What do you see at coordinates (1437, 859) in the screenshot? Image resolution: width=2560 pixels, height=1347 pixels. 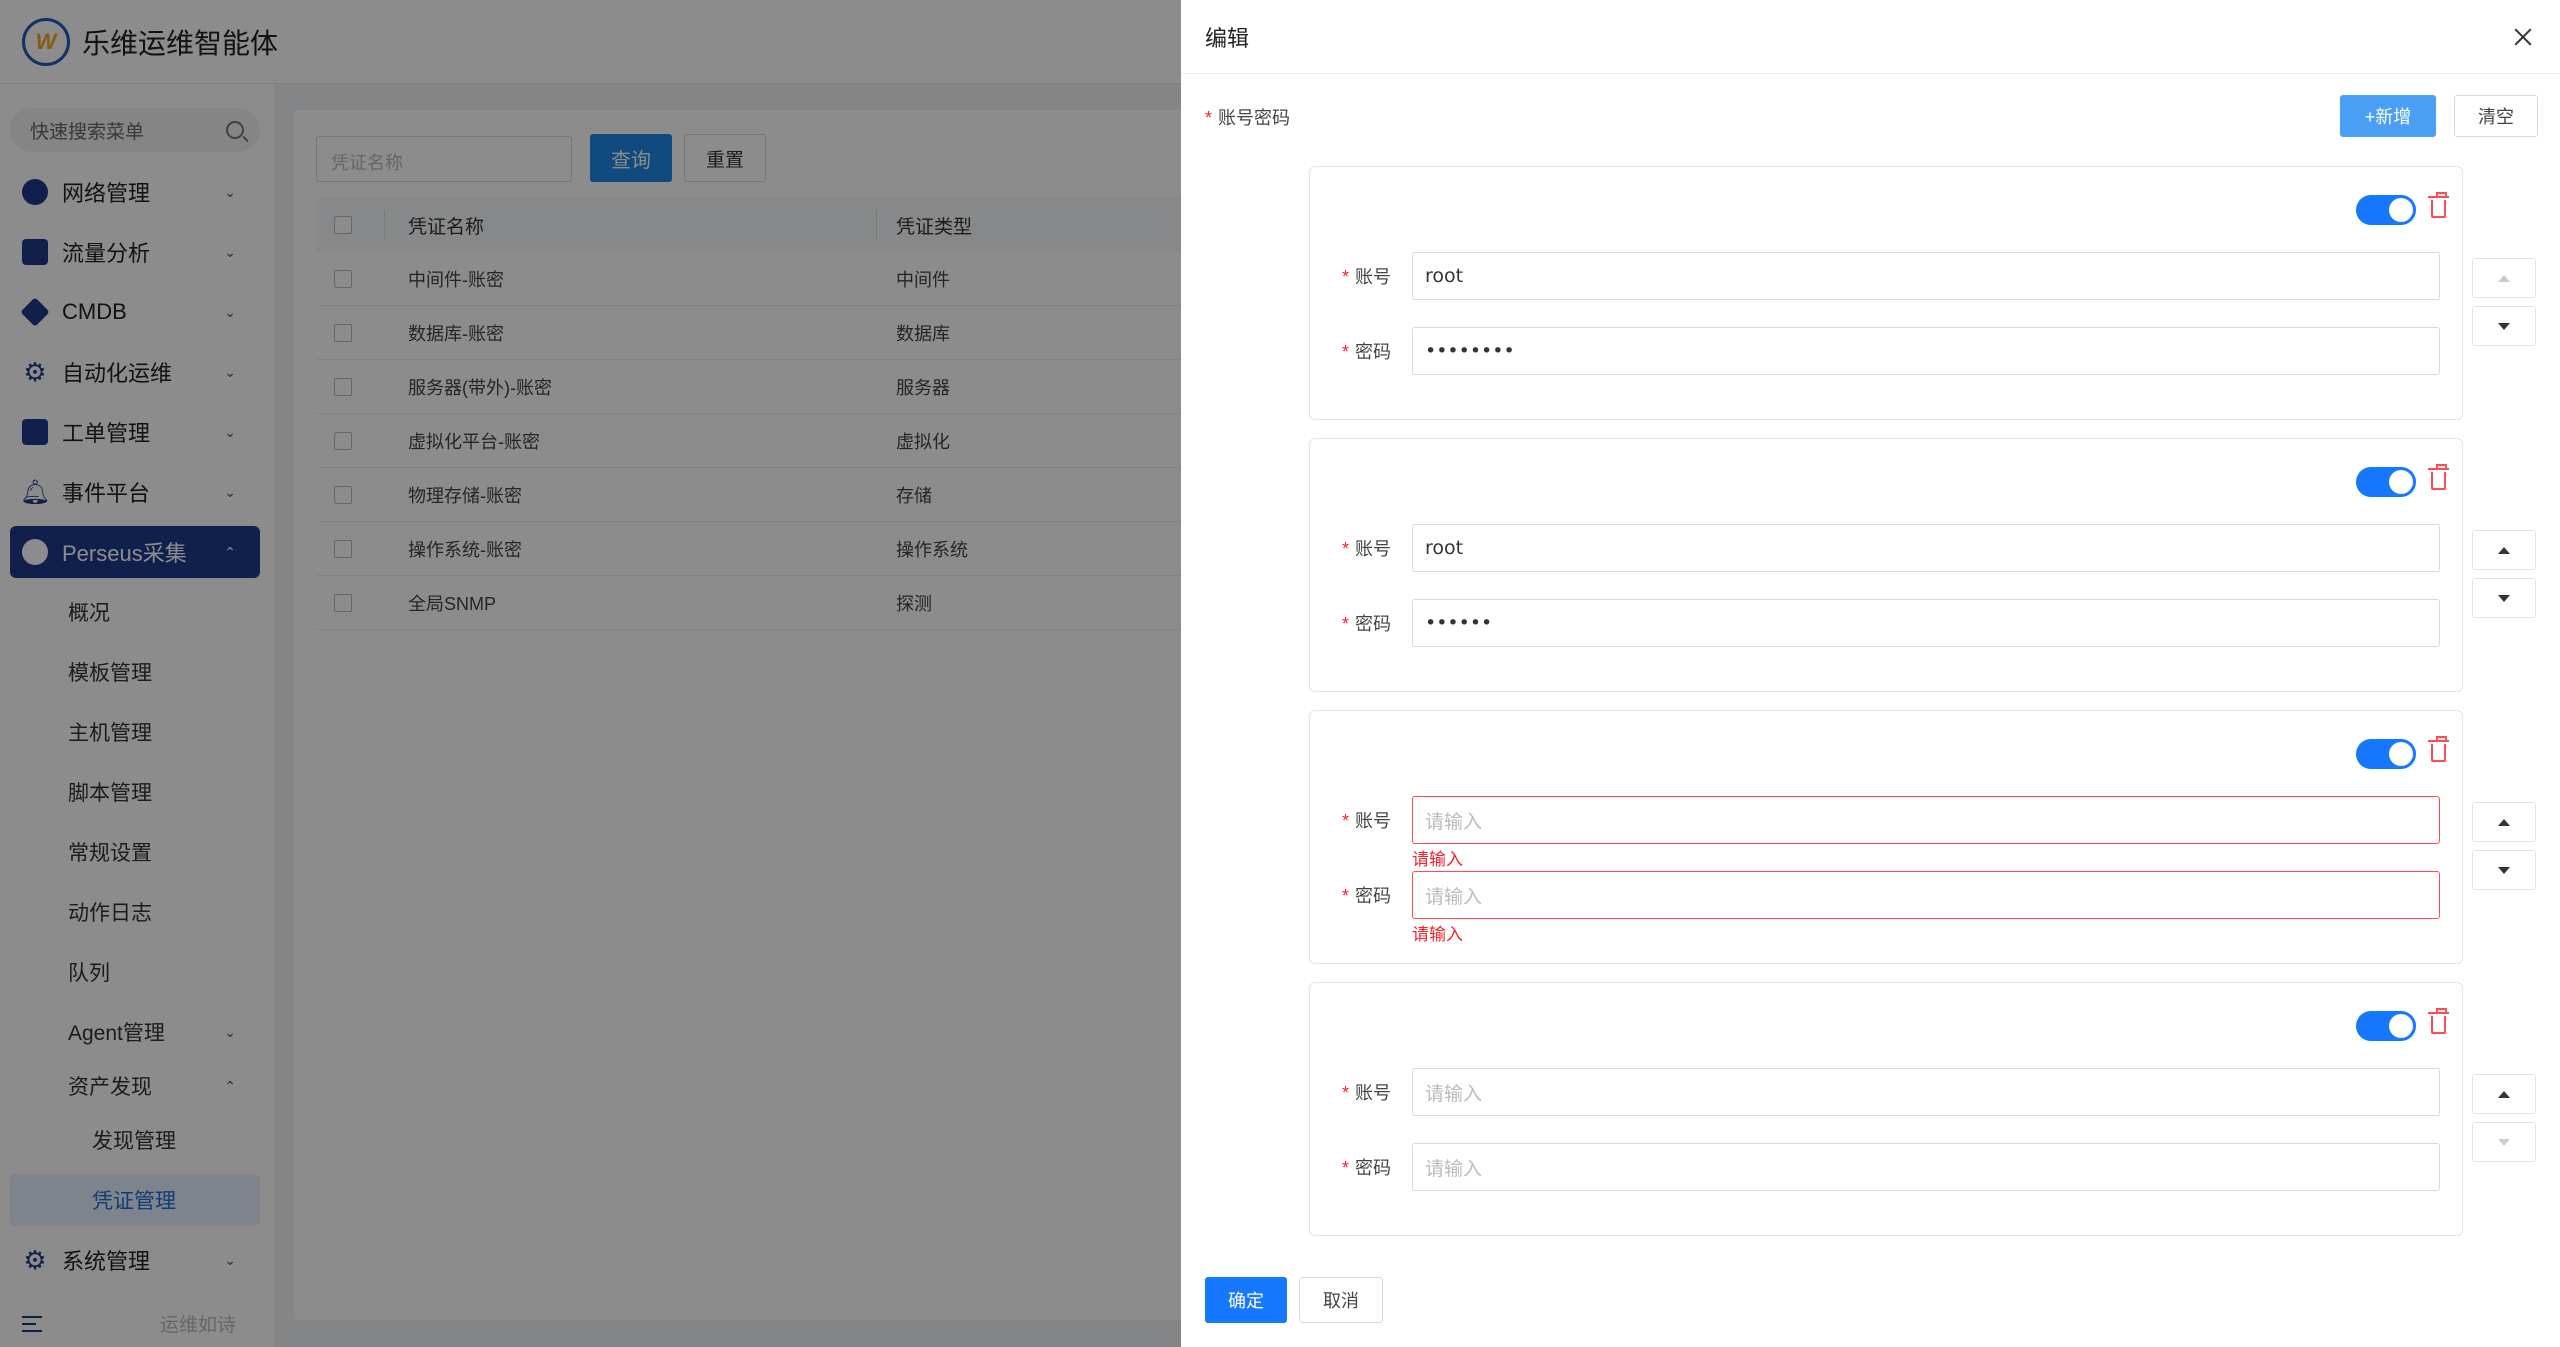 I see `account-error: 请输入` at bounding box center [1437, 859].